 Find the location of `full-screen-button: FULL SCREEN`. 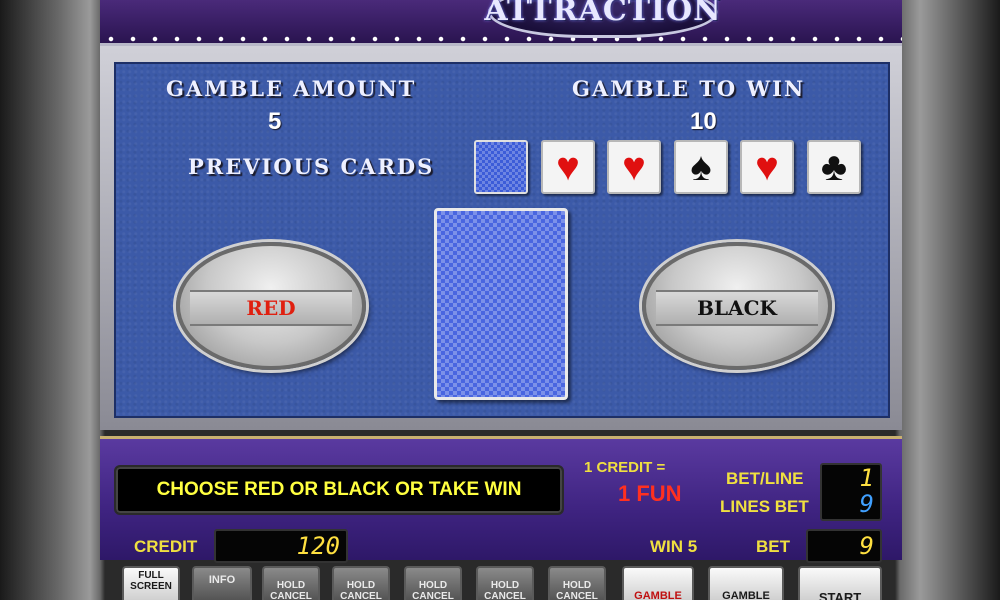

full-screen-button: FULL SCREEN is located at coordinates (151, 583).